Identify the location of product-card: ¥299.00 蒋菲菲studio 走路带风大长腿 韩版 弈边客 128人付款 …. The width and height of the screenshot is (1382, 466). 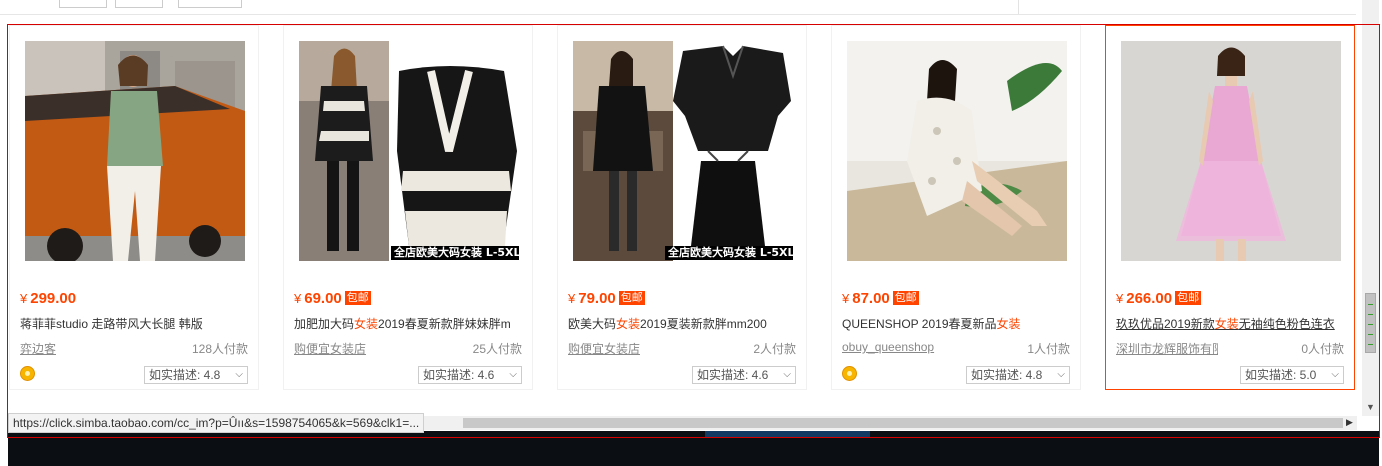
(134, 207).